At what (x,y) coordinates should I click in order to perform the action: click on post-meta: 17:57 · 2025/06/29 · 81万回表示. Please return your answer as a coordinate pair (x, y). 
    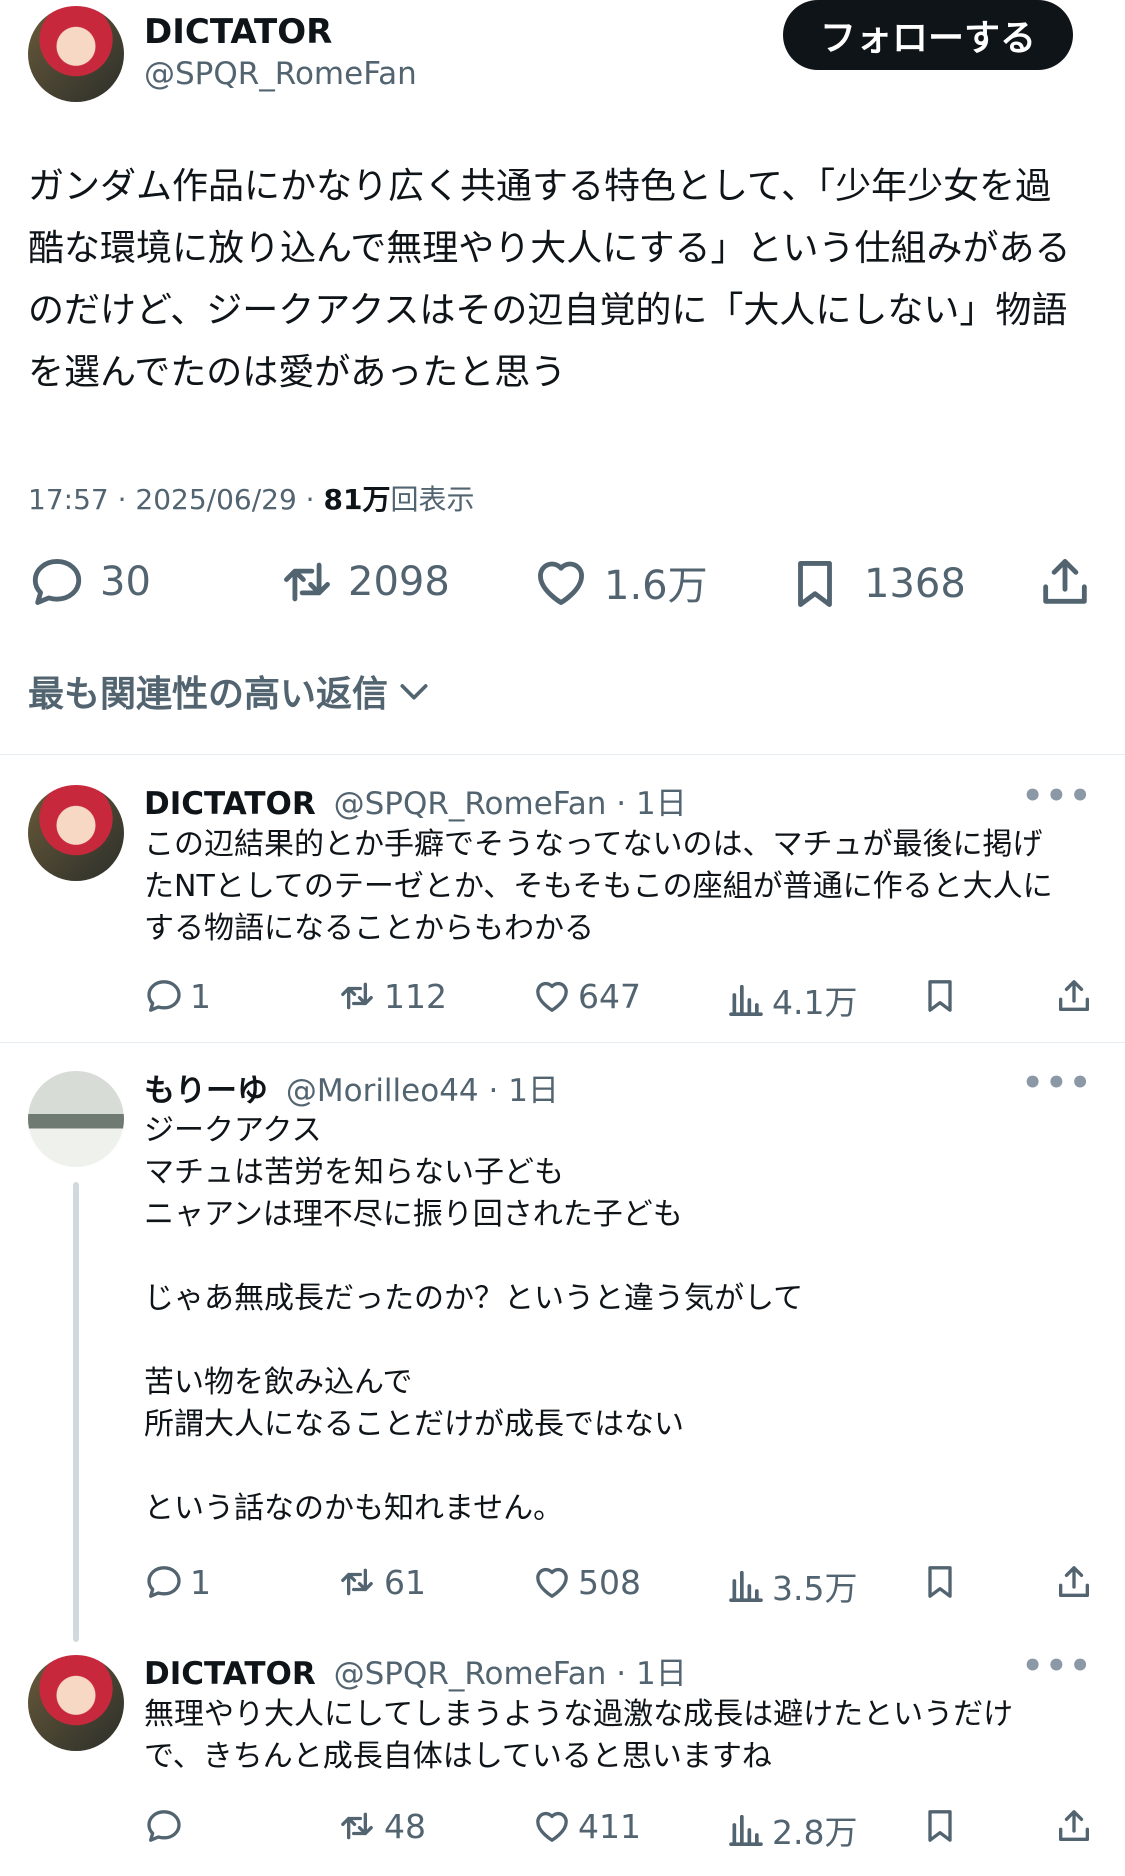
    Looking at the image, I should click on (251, 498).